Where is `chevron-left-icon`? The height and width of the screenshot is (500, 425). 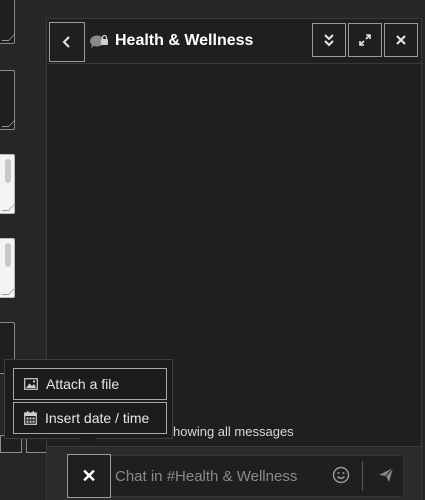 chevron-left-icon is located at coordinates (66, 42).